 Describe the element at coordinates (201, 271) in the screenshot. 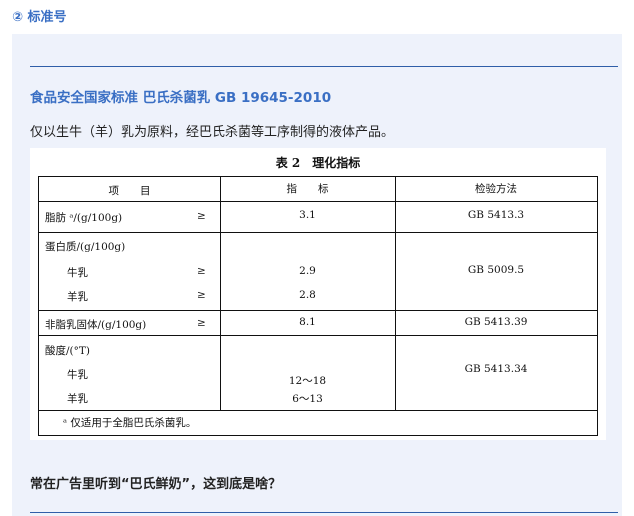

I see `row-protein-cow-op: ≥` at that location.